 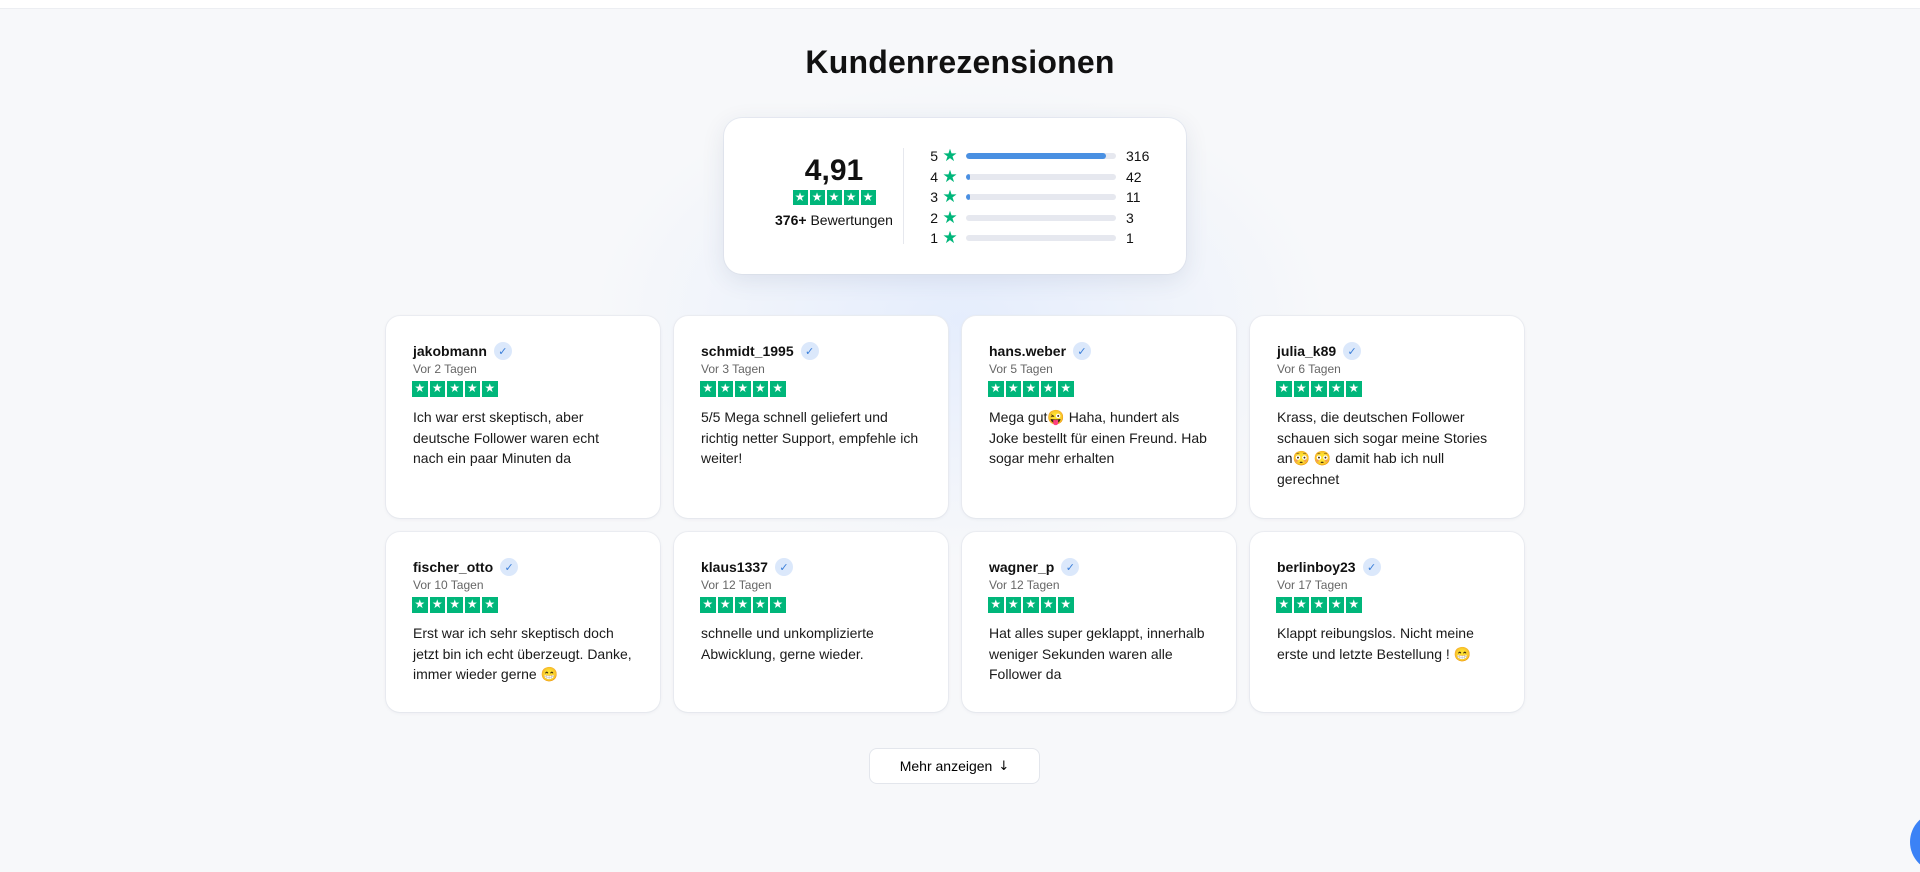 What do you see at coordinates (811, 567) in the screenshot?
I see `review-header: klaus1337 ✓` at bounding box center [811, 567].